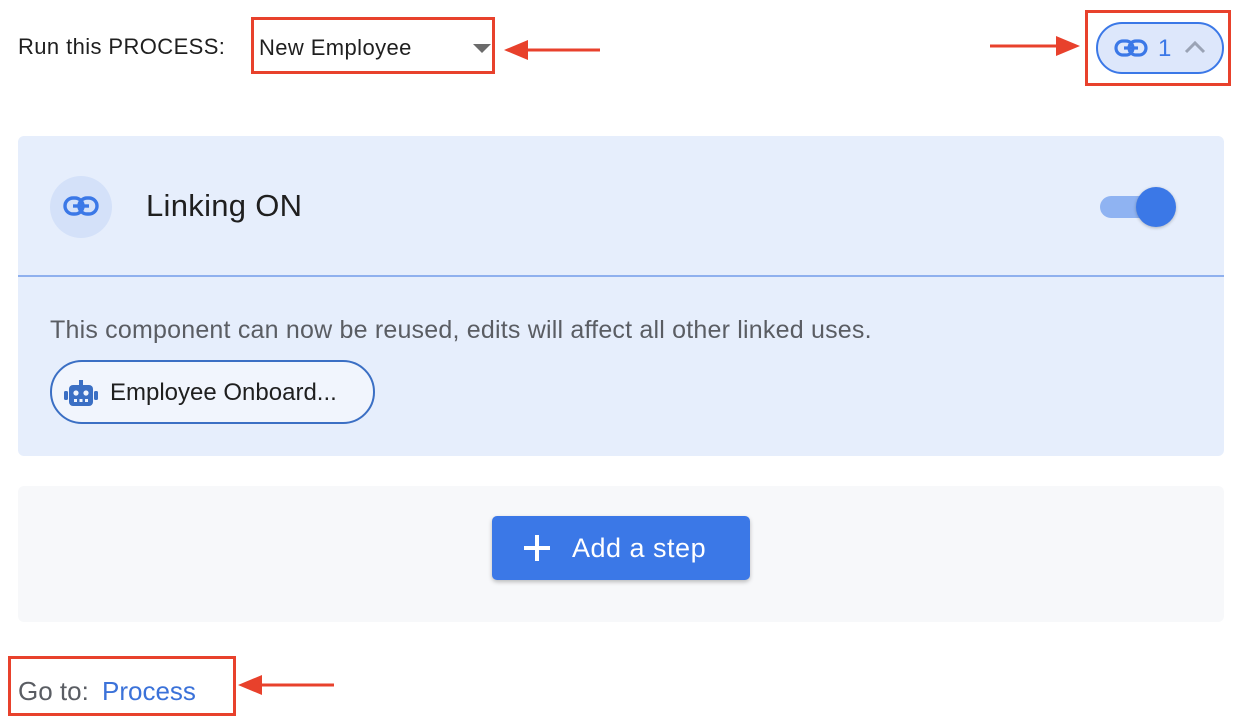 This screenshot has height=718, width=1242. What do you see at coordinates (149, 691) in the screenshot?
I see `goto-process-link: Process` at bounding box center [149, 691].